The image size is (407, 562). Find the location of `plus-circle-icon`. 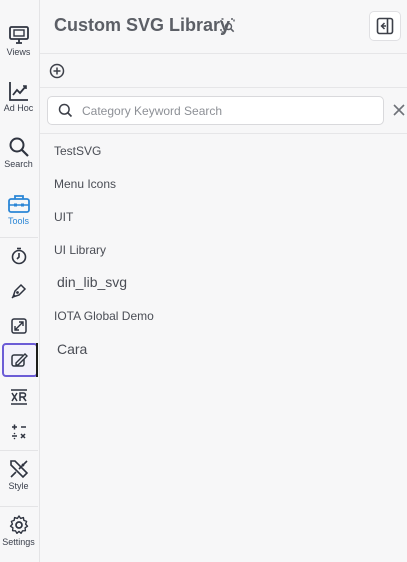

plus-circle-icon is located at coordinates (57, 71).